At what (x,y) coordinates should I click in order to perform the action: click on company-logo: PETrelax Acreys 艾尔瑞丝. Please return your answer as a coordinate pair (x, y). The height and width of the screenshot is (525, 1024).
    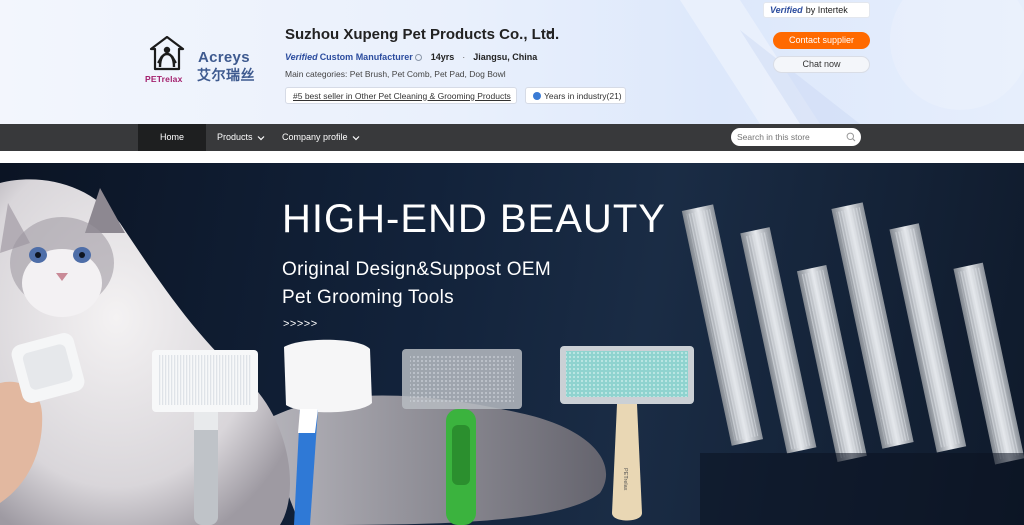
    Looking at the image, I should click on (202, 62).